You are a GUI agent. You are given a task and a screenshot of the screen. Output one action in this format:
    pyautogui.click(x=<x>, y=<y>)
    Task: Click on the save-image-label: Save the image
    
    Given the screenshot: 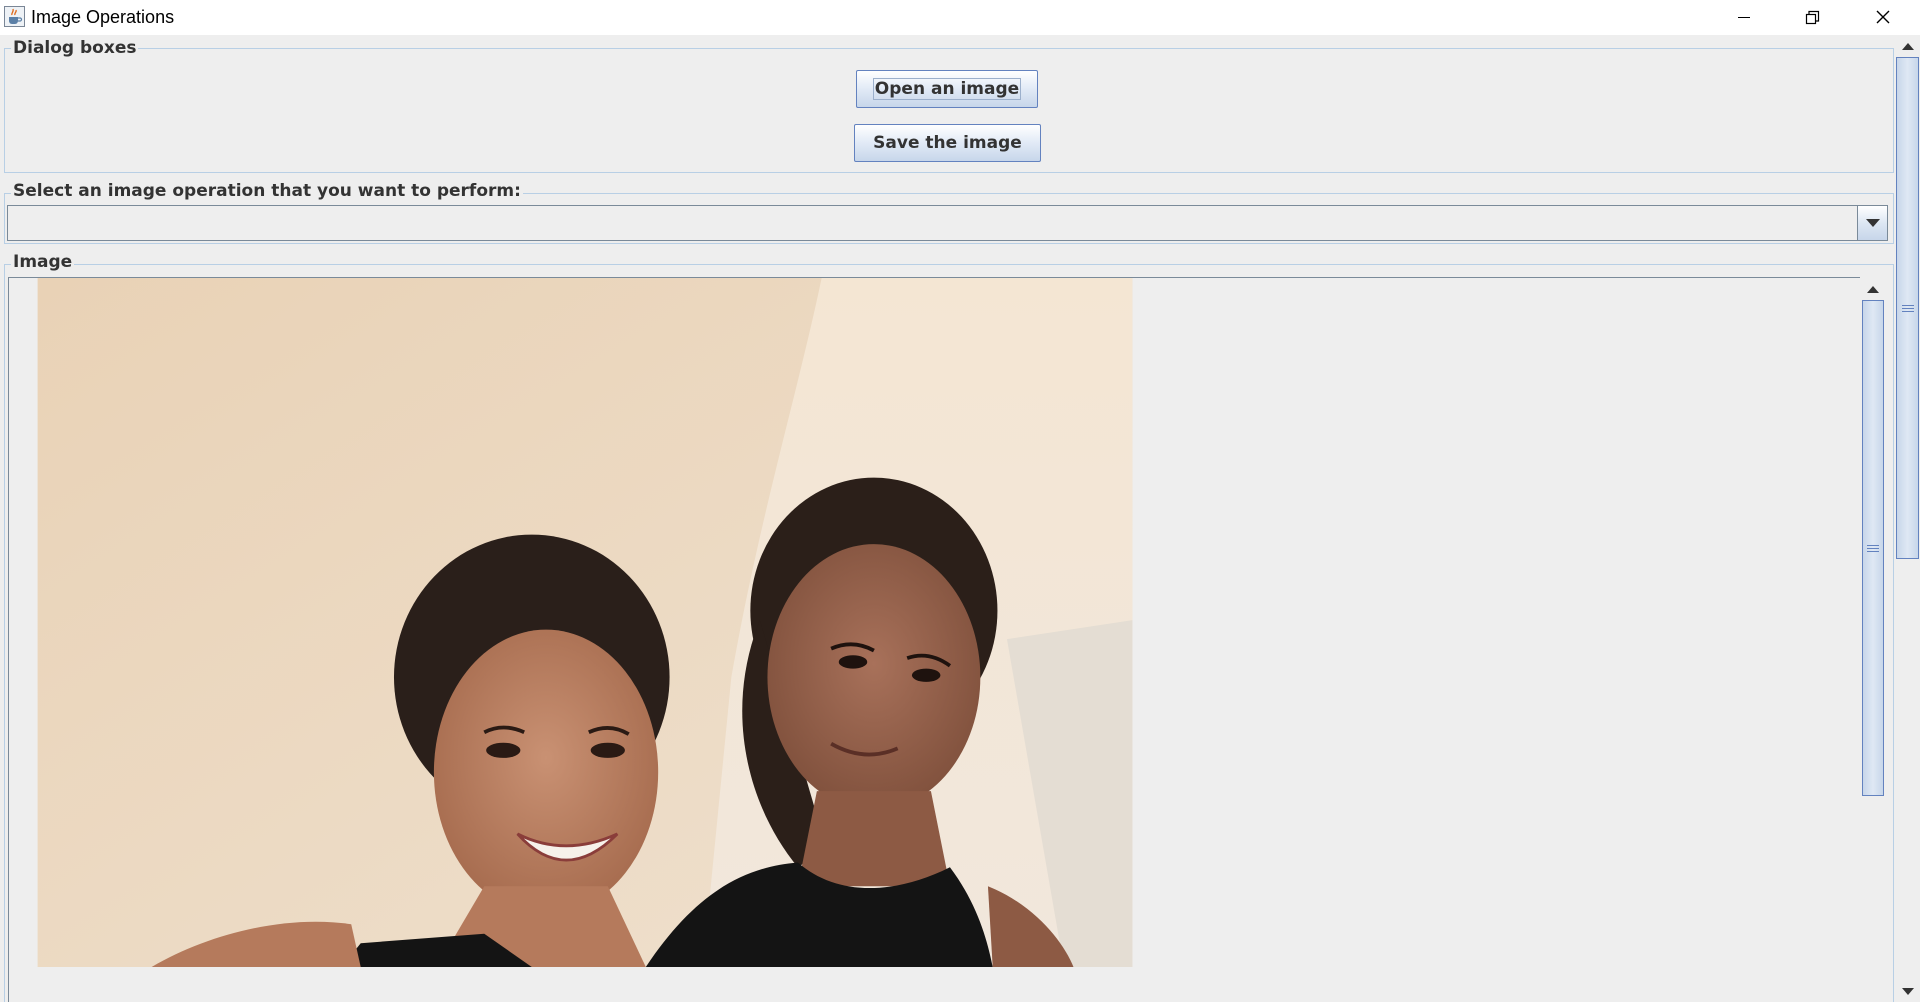 What is the action you would take?
    pyautogui.click(x=947, y=143)
    